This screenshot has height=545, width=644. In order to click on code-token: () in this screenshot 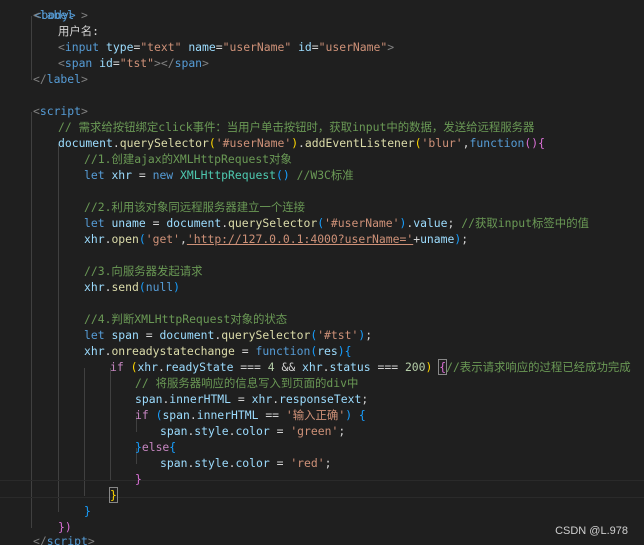, I will do `click(283, 175)`.